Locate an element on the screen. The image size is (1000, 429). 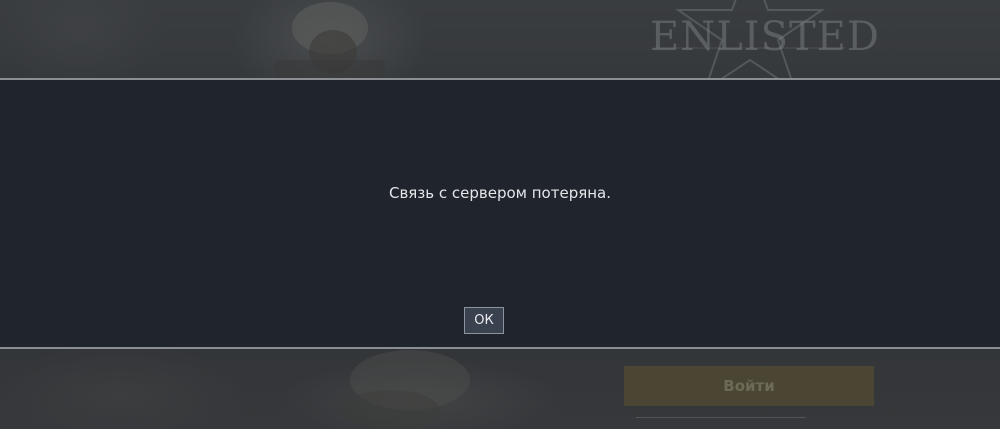
login-button: Войти is located at coordinates (749, 386).